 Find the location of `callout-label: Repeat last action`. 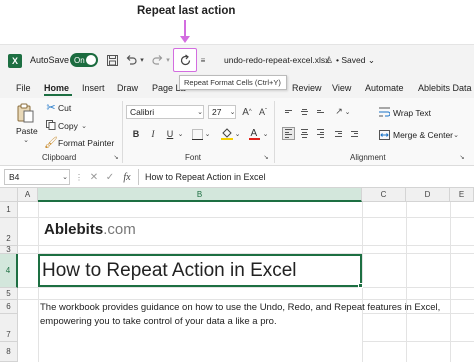

callout-label: Repeat last action is located at coordinates (186, 11).